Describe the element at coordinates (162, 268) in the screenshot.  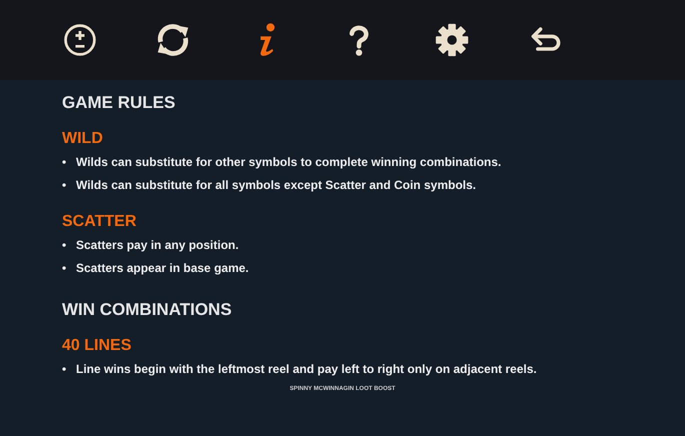
I see `rule-text: Scatters appear in base game.` at that location.